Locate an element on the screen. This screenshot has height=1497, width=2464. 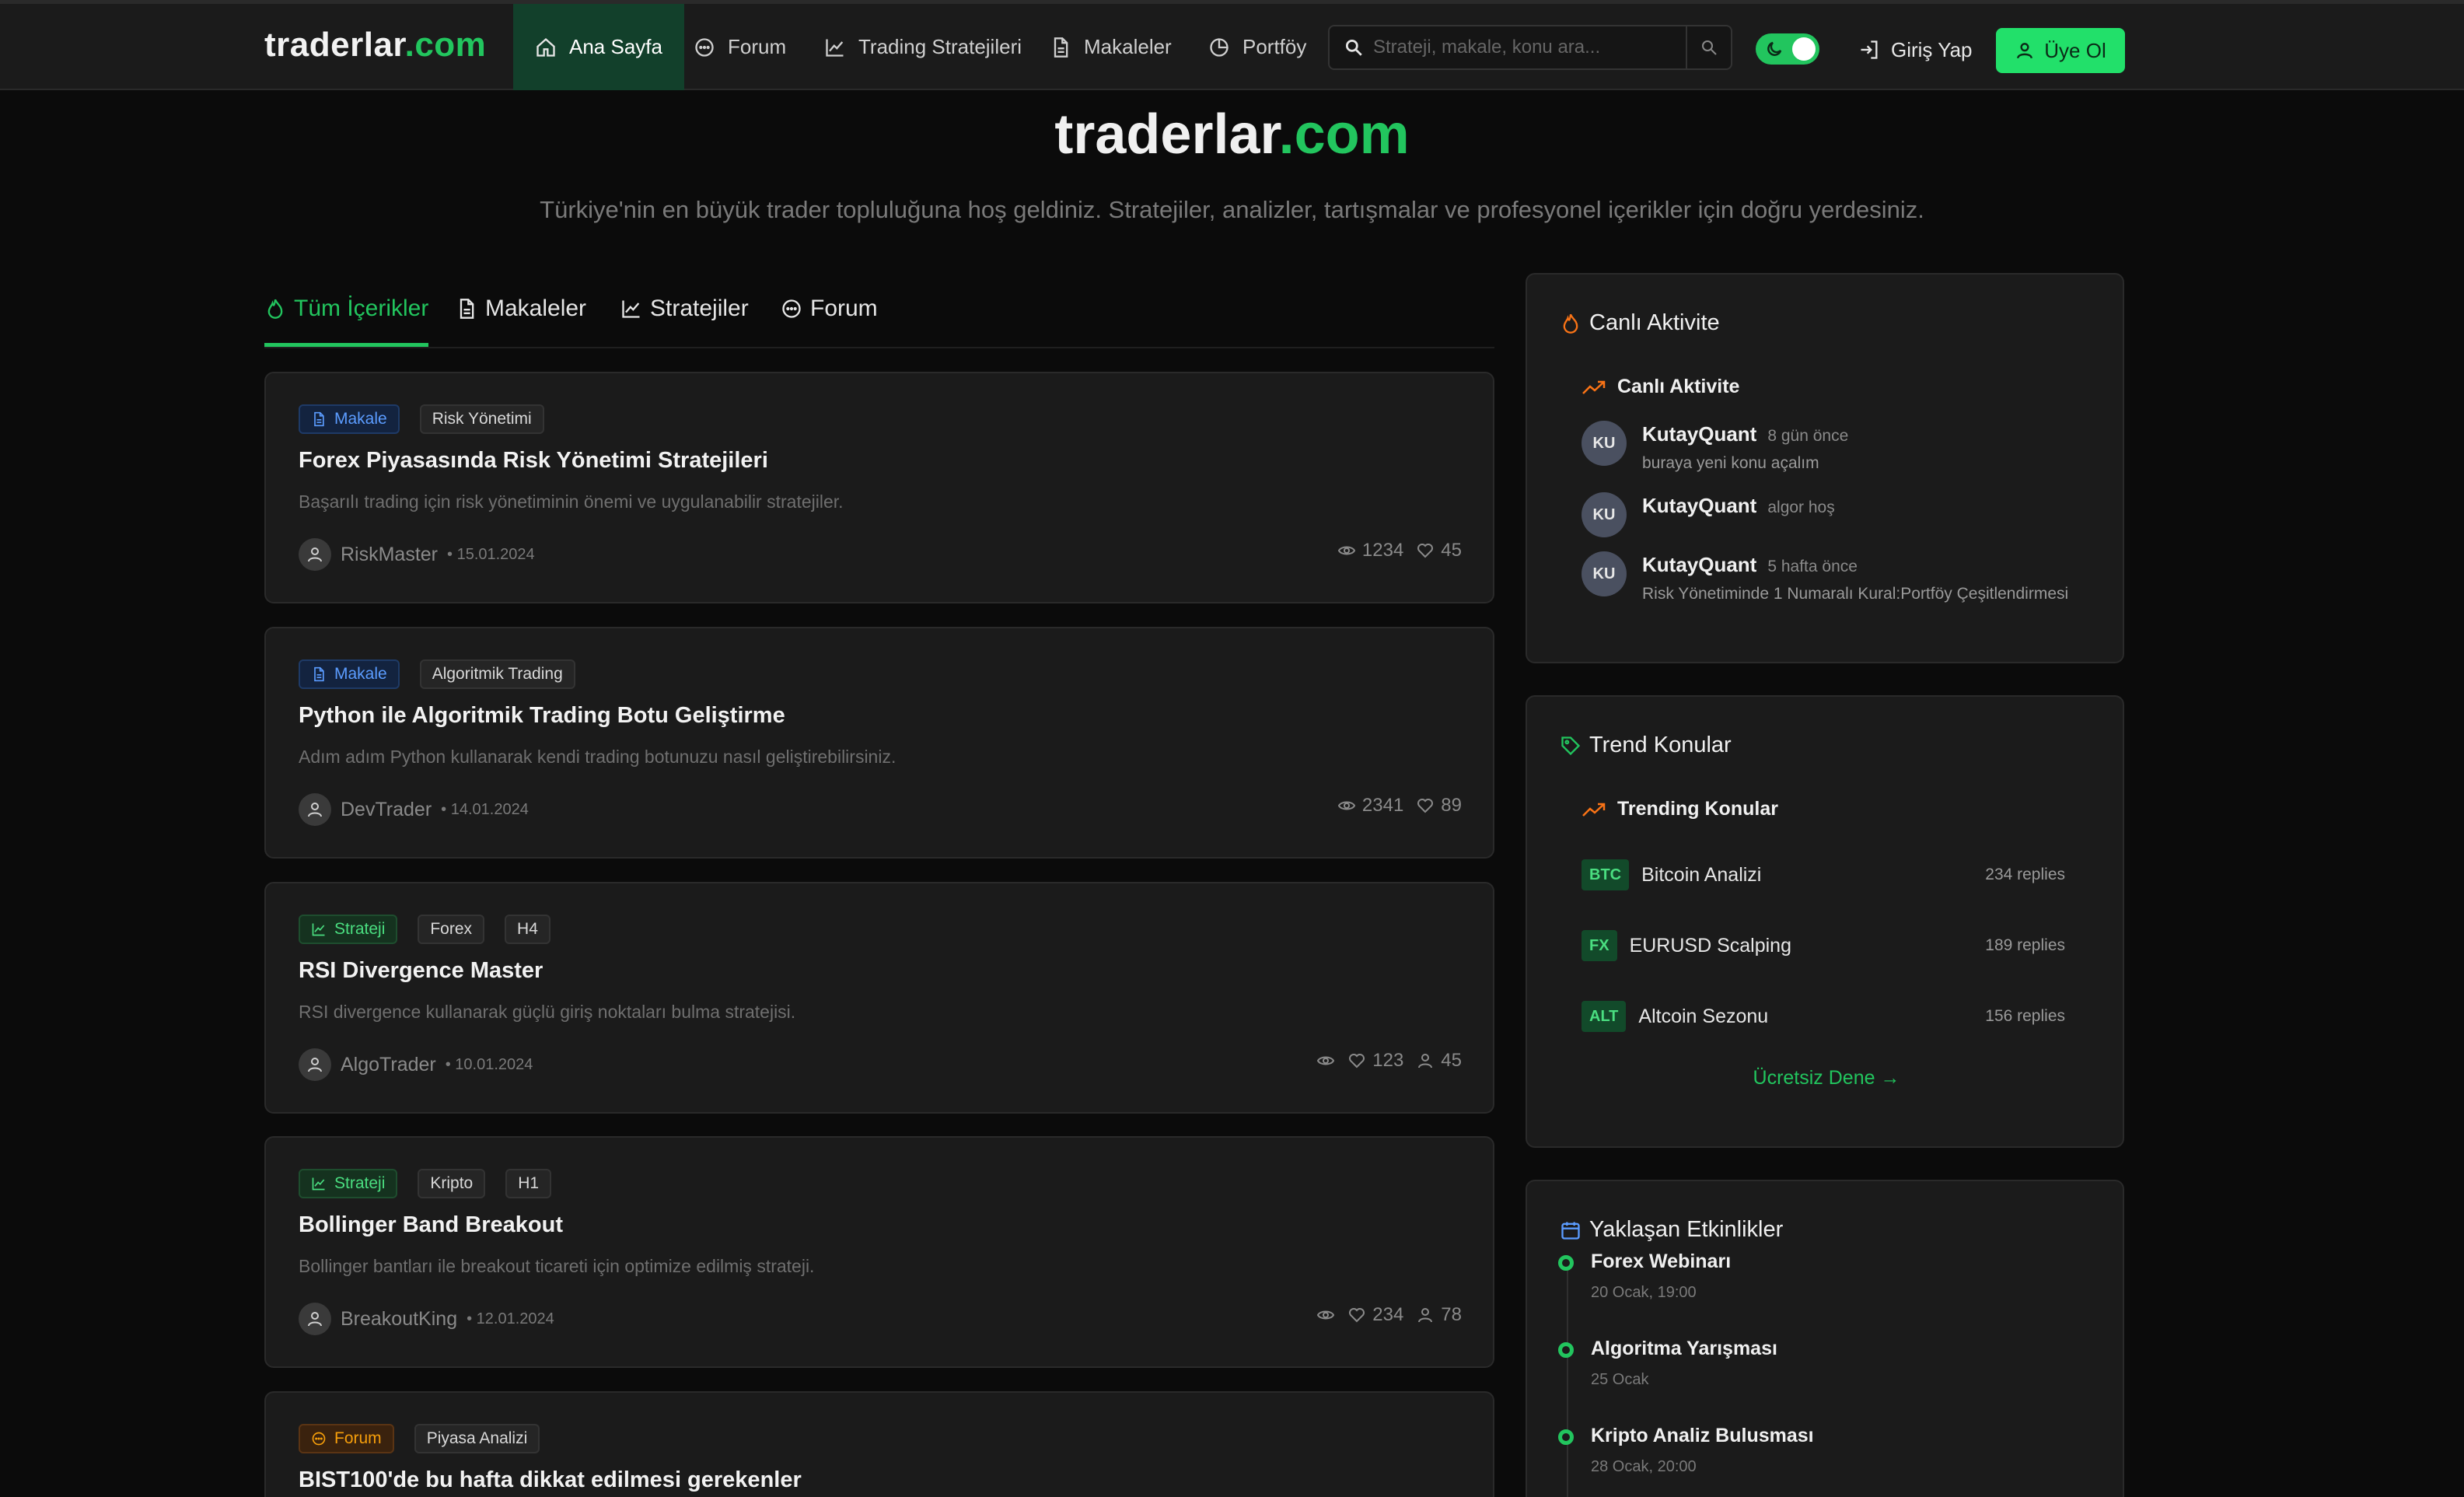
activity-time: 5 hafta önce is located at coordinates (1812, 566).